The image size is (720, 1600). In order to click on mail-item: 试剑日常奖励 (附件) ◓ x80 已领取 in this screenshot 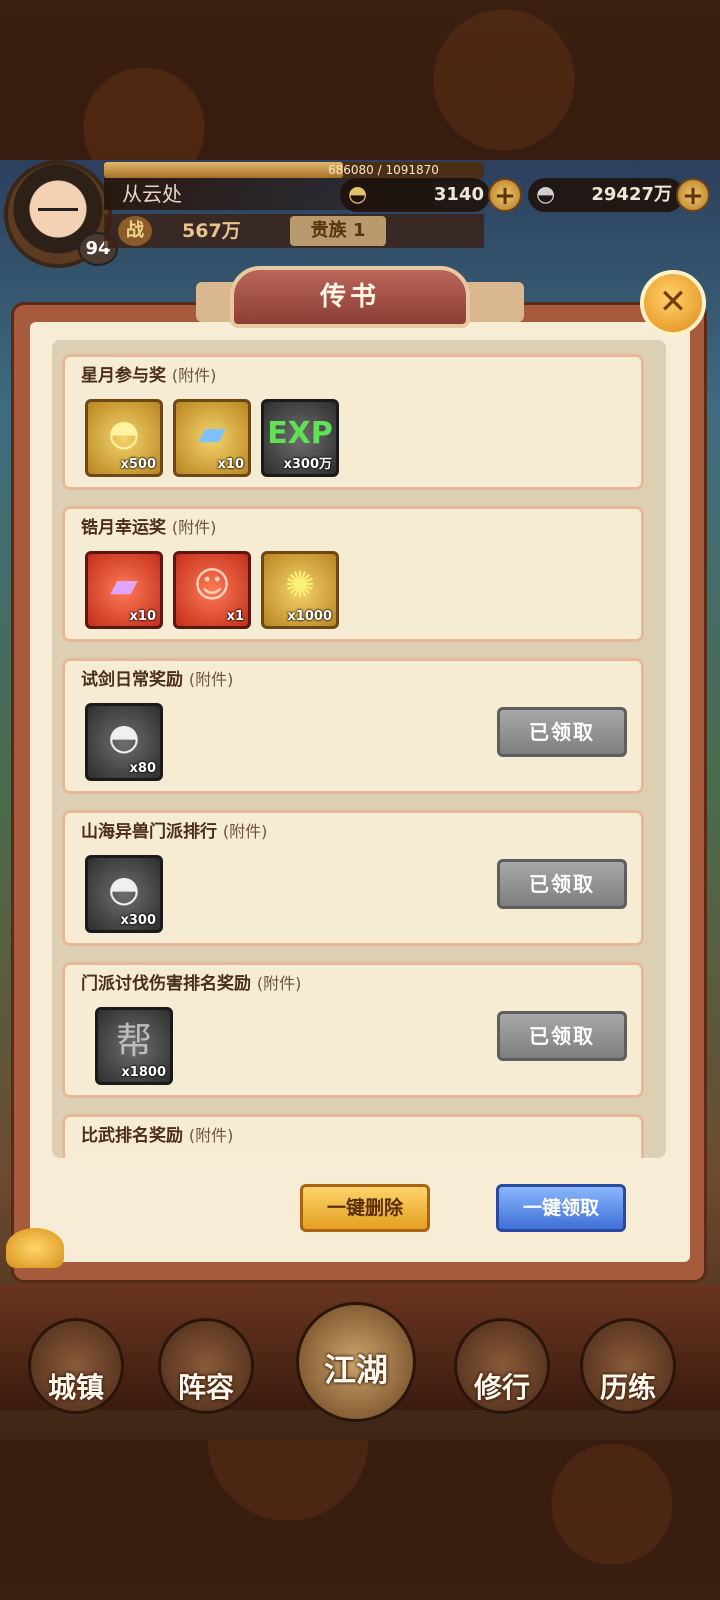, I will do `click(353, 726)`.